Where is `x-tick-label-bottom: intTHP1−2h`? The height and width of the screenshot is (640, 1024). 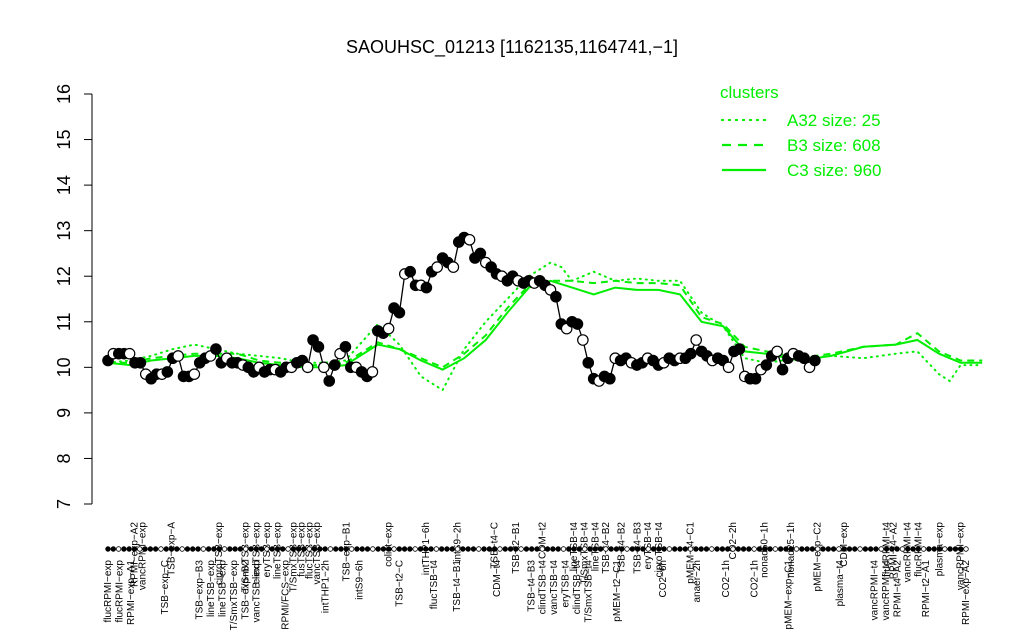 x-tick-label-bottom: intTHP1−2h is located at coordinates (325, 586).